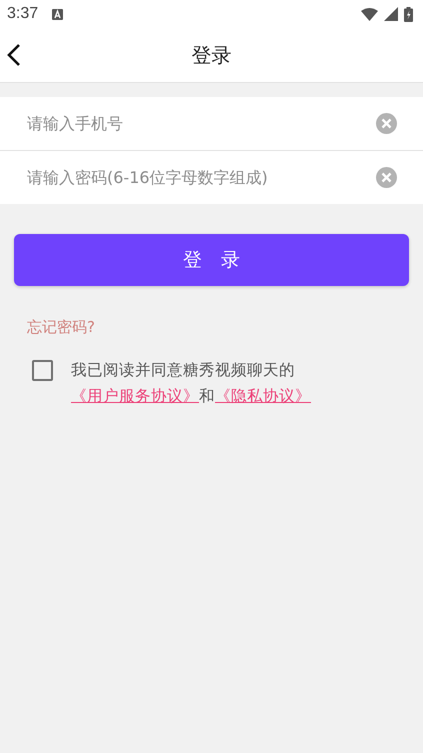 This screenshot has height=753, width=423. What do you see at coordinates (135, 396) in the screenshot?
I see `terms-link: 《用户服务协议》` at bounding box center [135, 396].